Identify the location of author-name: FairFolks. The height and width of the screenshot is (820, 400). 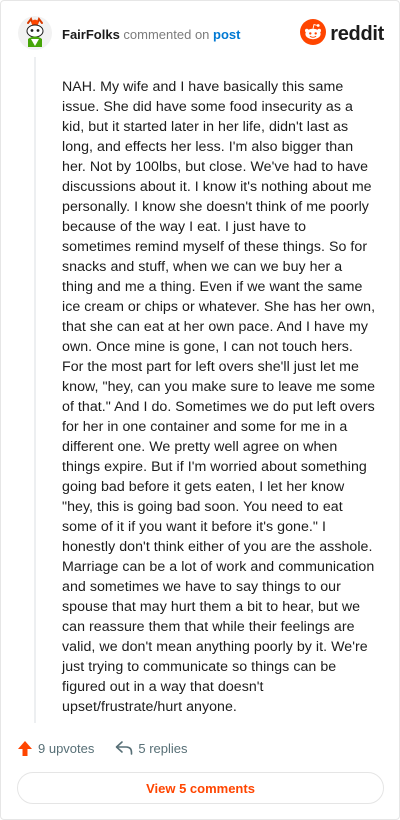
(91, 34).